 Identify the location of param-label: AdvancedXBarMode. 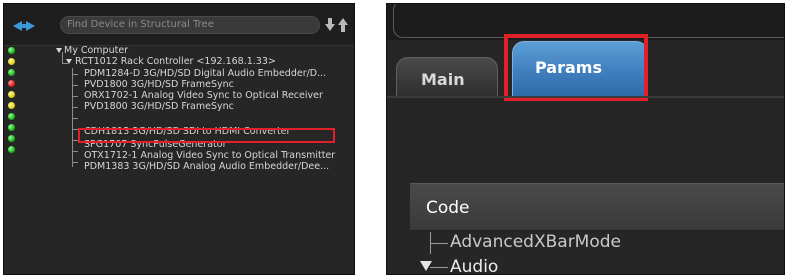
(536, 242).